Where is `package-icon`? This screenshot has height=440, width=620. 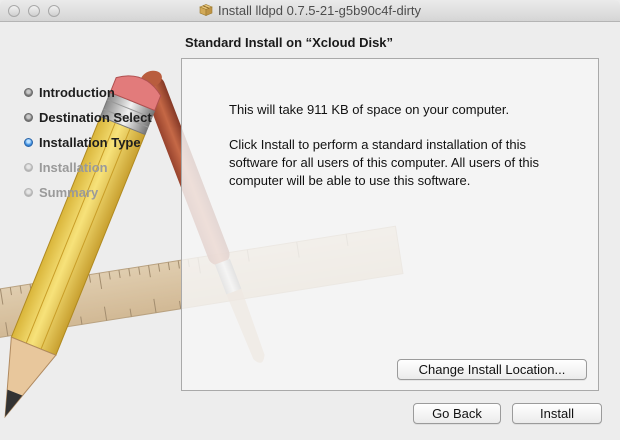 package-icon is located at coordinates (206, 10).